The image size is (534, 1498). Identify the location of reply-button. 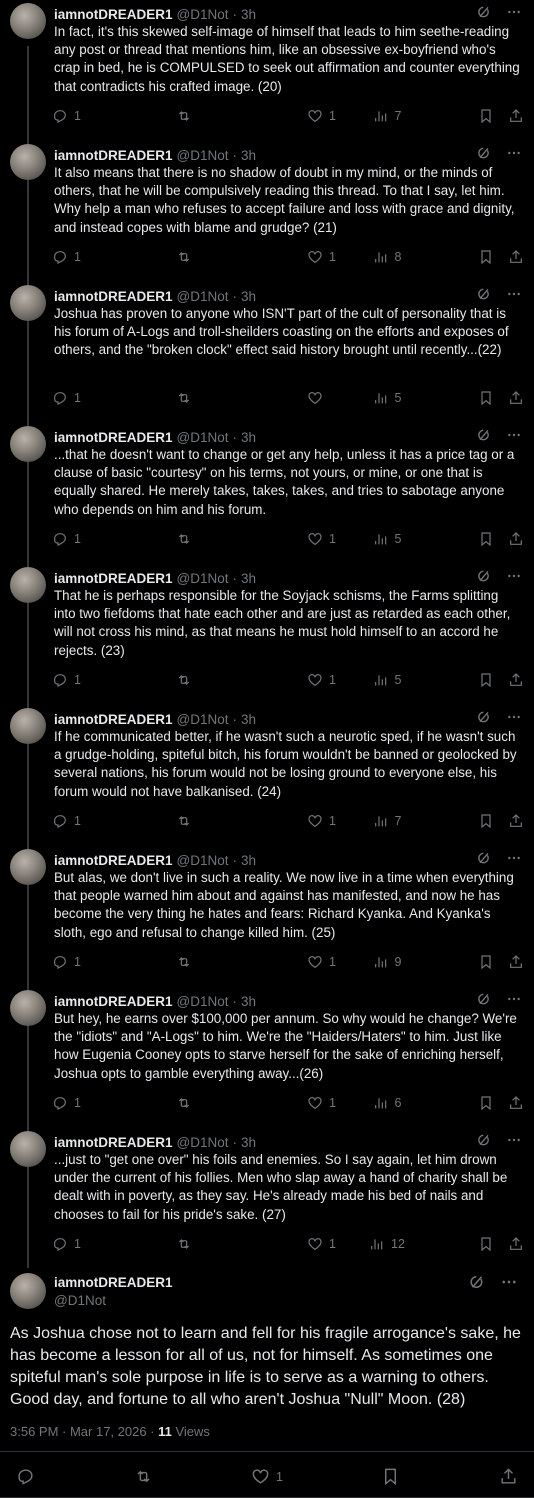
(25, 1476).